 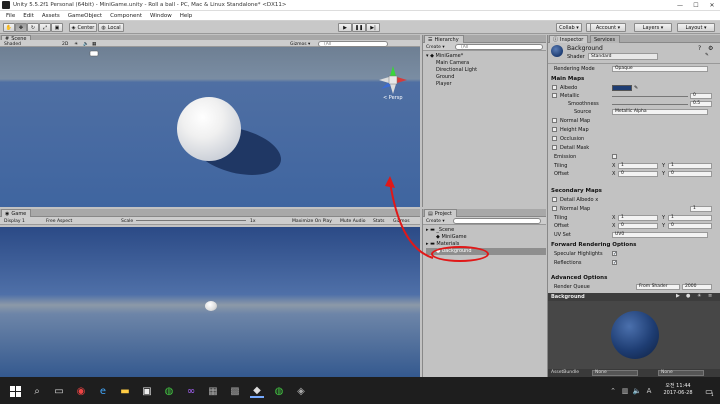 I want to click on edit-button: ✎, so click(x=707, y=55).